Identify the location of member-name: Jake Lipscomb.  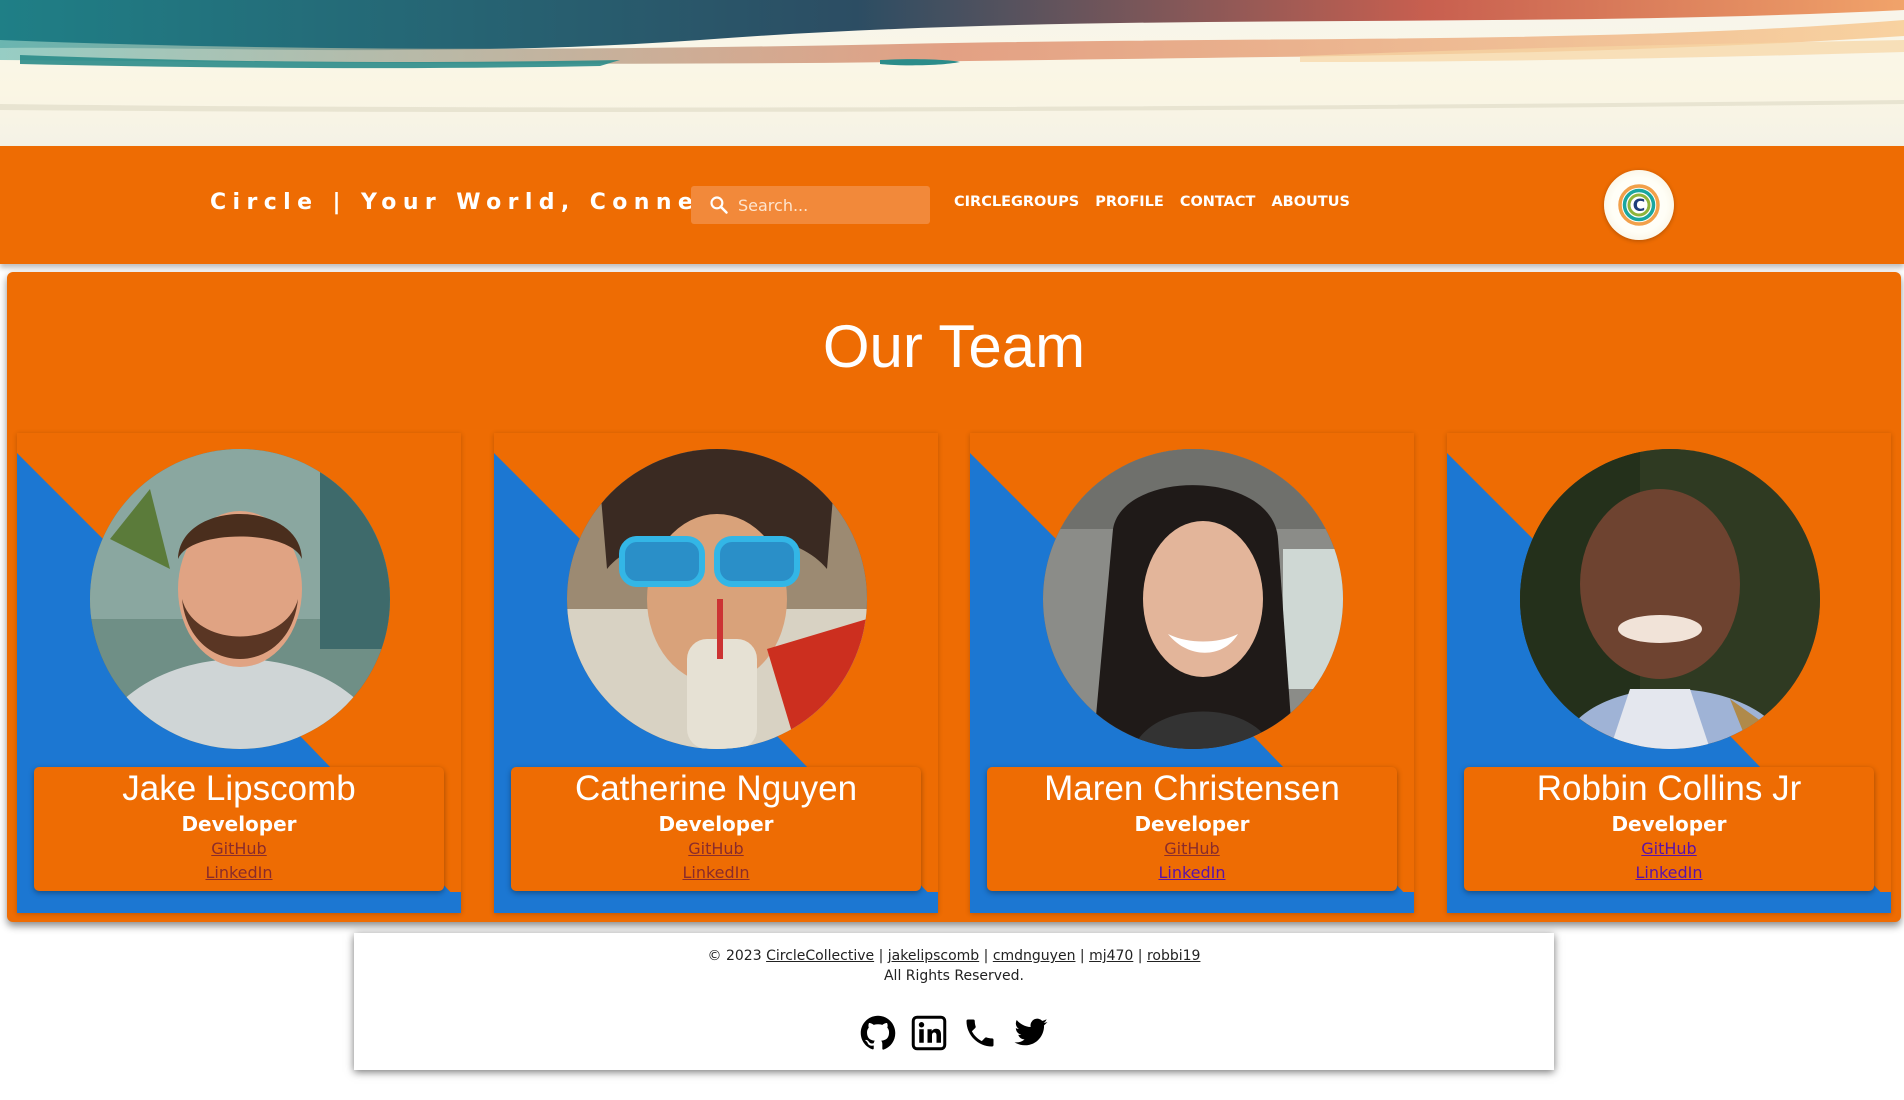
(239, 788).